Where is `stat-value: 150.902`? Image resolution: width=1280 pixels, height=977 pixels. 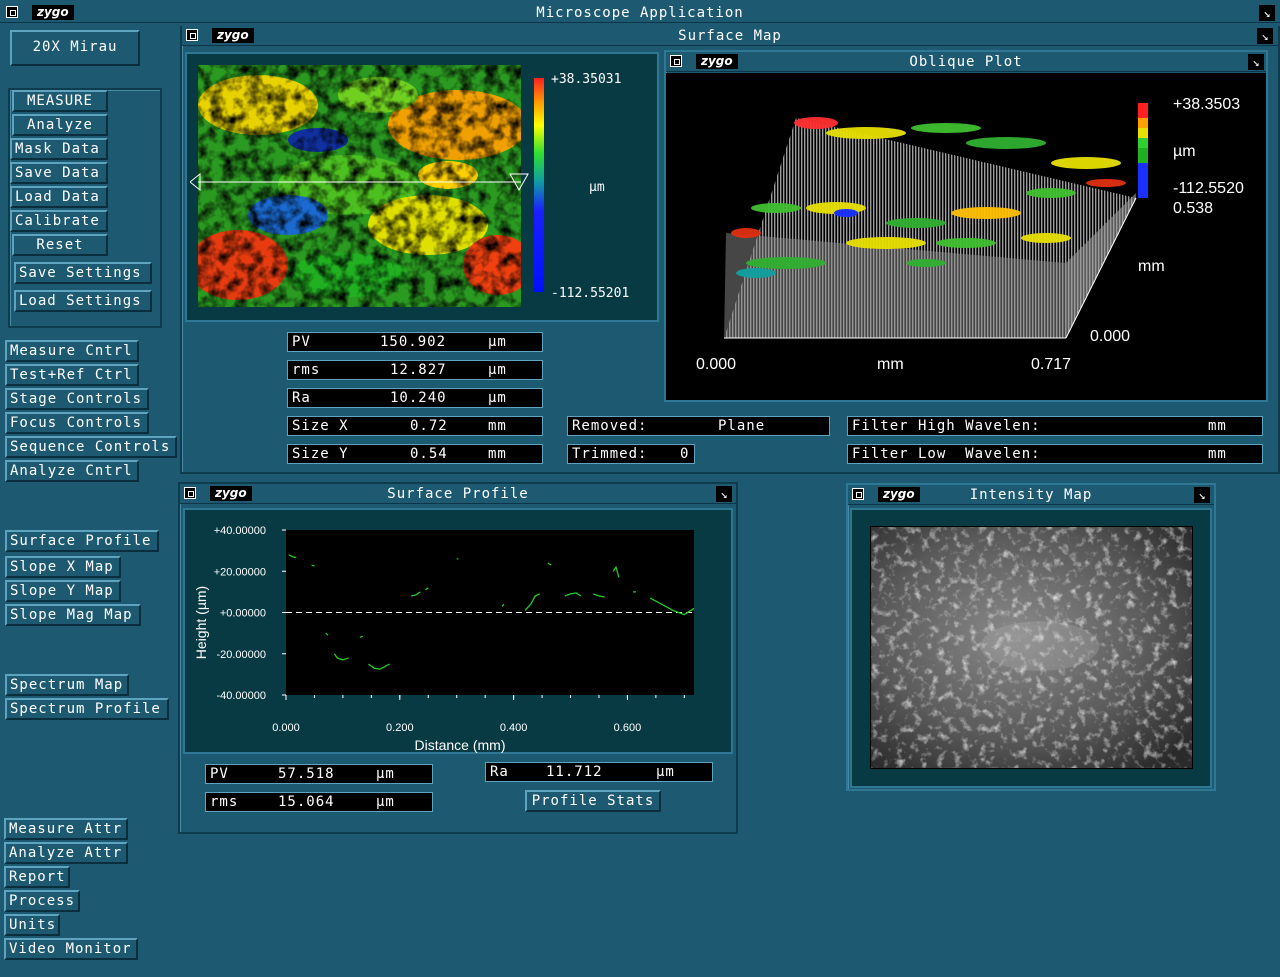
stat-value: 150.902 is located at coordinates (413, 342).